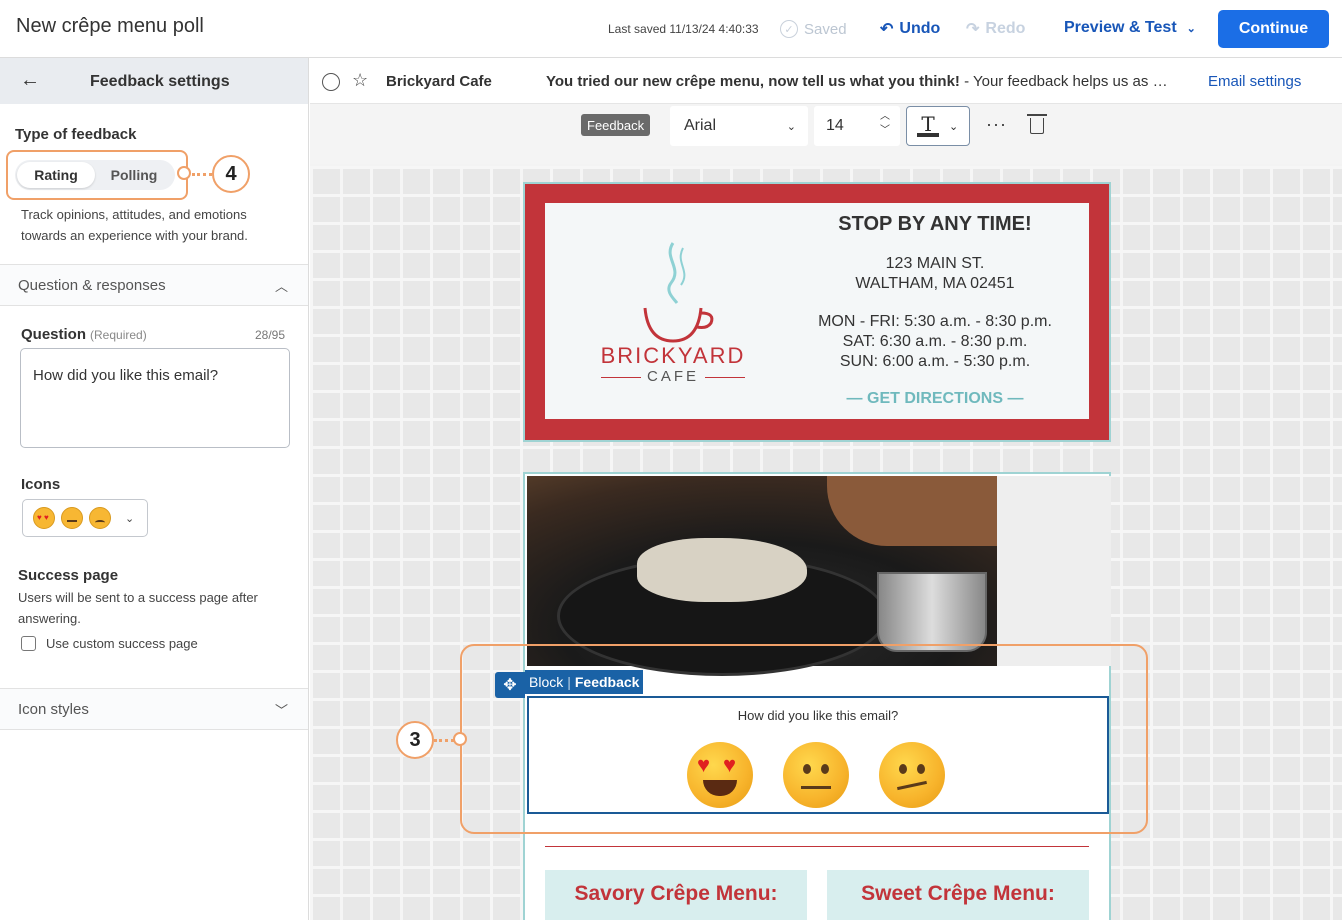  I want to click on callout-4-highlight, so click(97, 175).